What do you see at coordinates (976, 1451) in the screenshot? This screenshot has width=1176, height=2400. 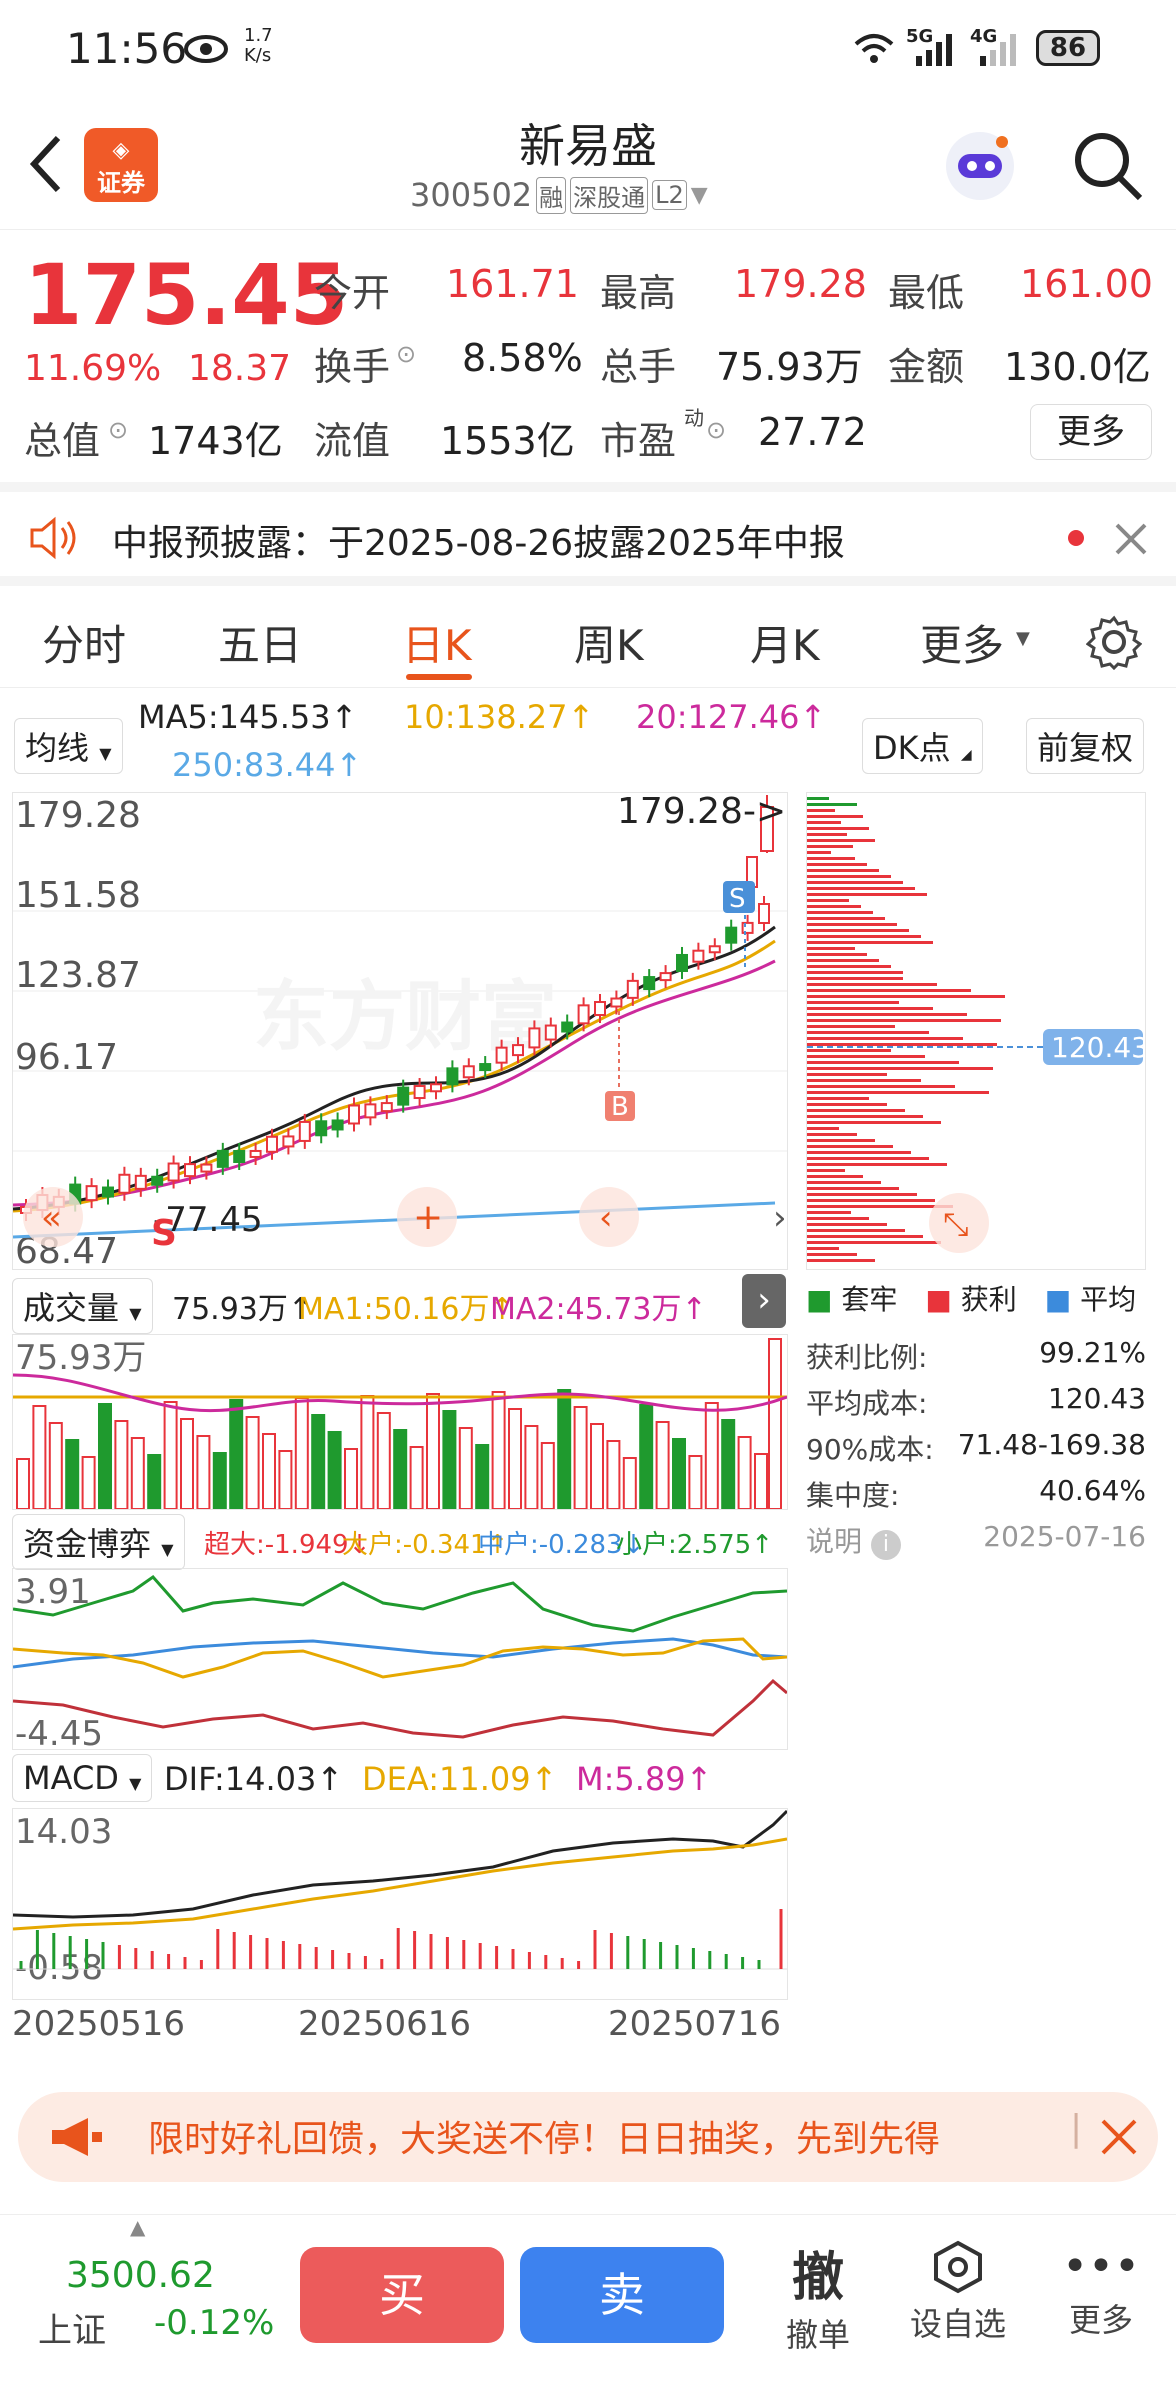 I see `stat-row: 90%成本: 71.48-169.38` at bounding box center [976, 1451].